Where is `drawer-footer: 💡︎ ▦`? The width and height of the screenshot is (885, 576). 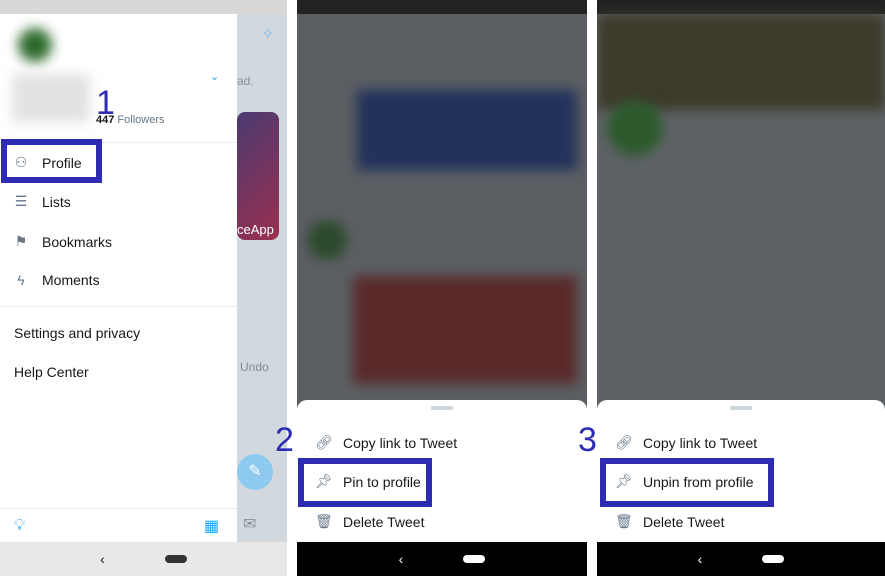
drawer-footer: 💡︎ ▦ is located at coordinates (118, 525).